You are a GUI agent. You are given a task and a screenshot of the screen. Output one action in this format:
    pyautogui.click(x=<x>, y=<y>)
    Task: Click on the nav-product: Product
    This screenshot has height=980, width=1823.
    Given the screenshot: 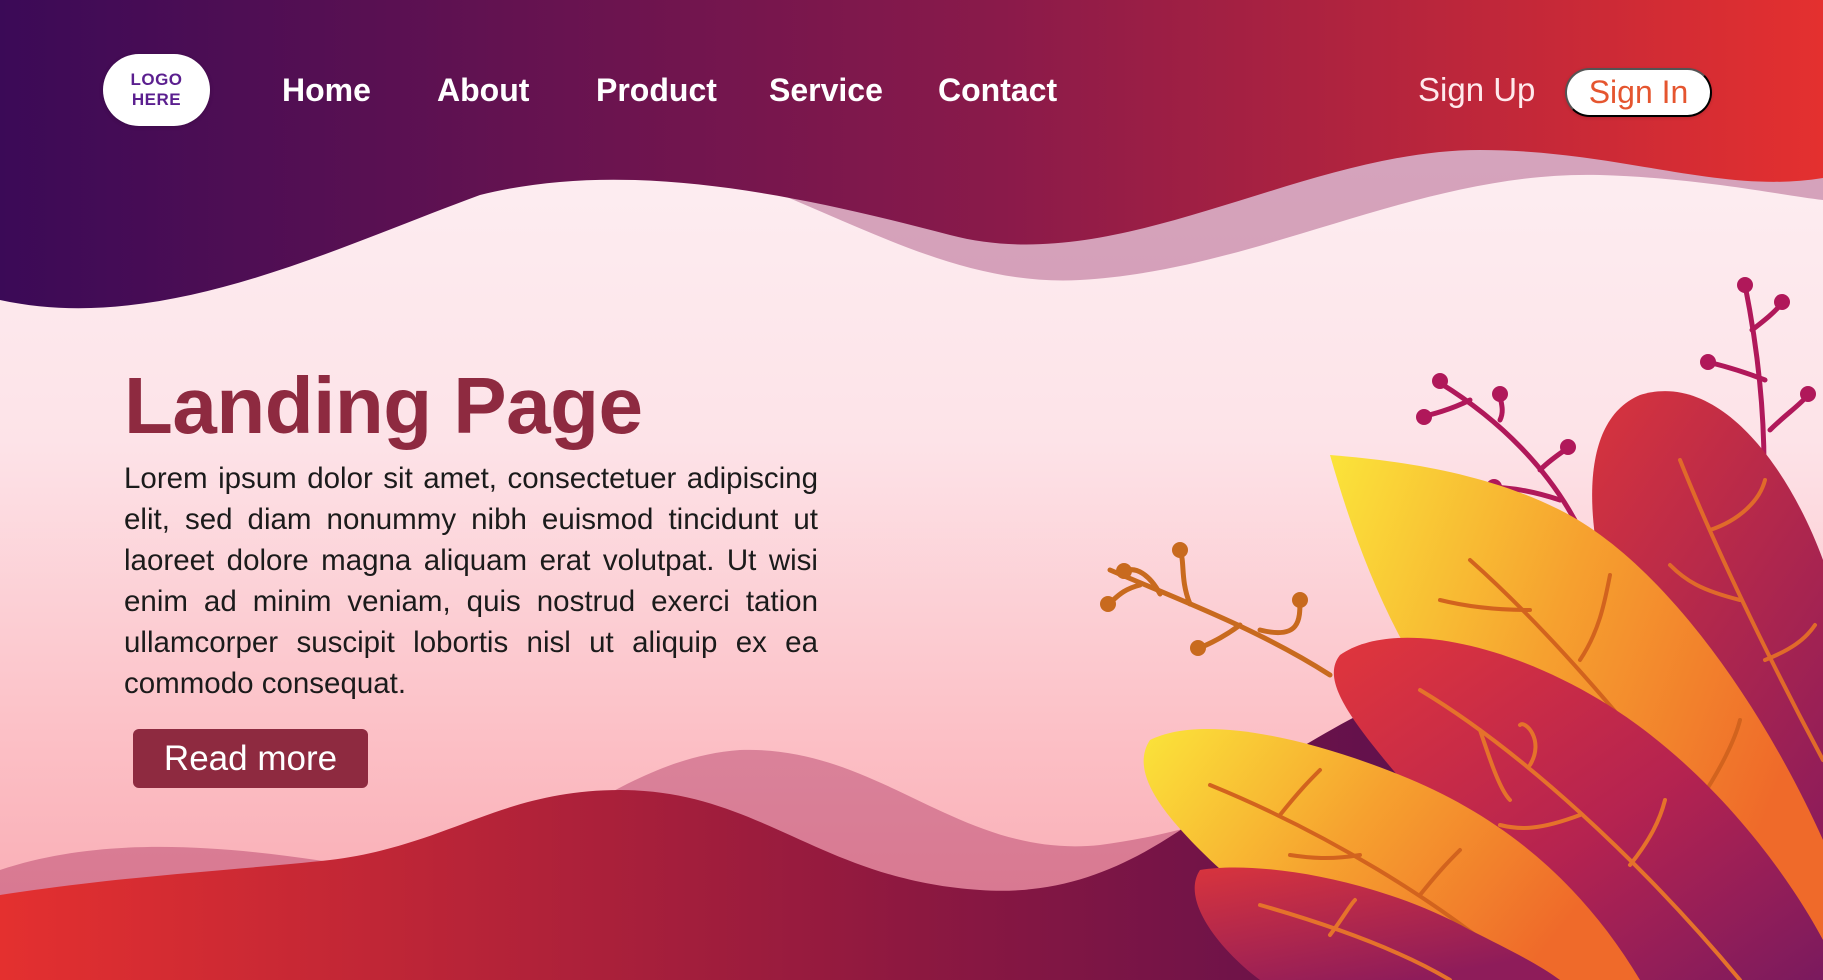 What is the action you would take?
    pyautogui.click(x=656, y=90)
    